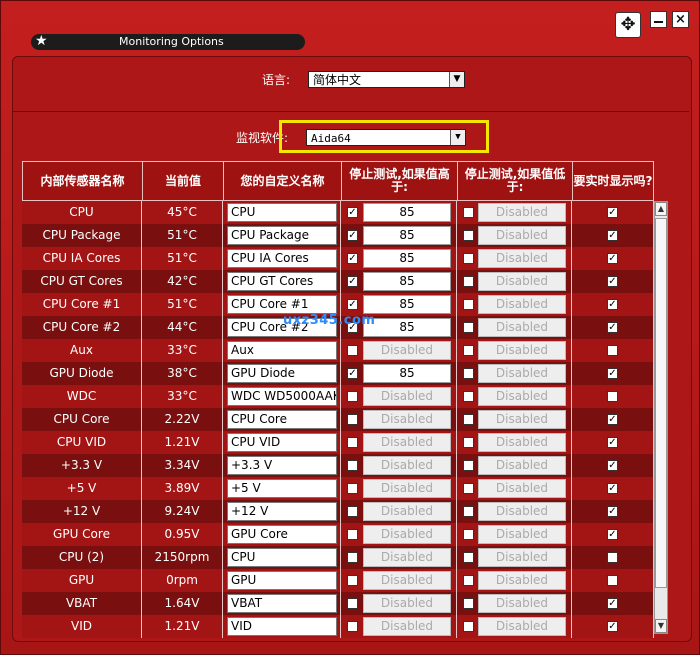 This screenshot has height=655, width=700. Describe the element at coordinates (661, 403) in the screenshot. I see `scrollbar-thumb` at that location.